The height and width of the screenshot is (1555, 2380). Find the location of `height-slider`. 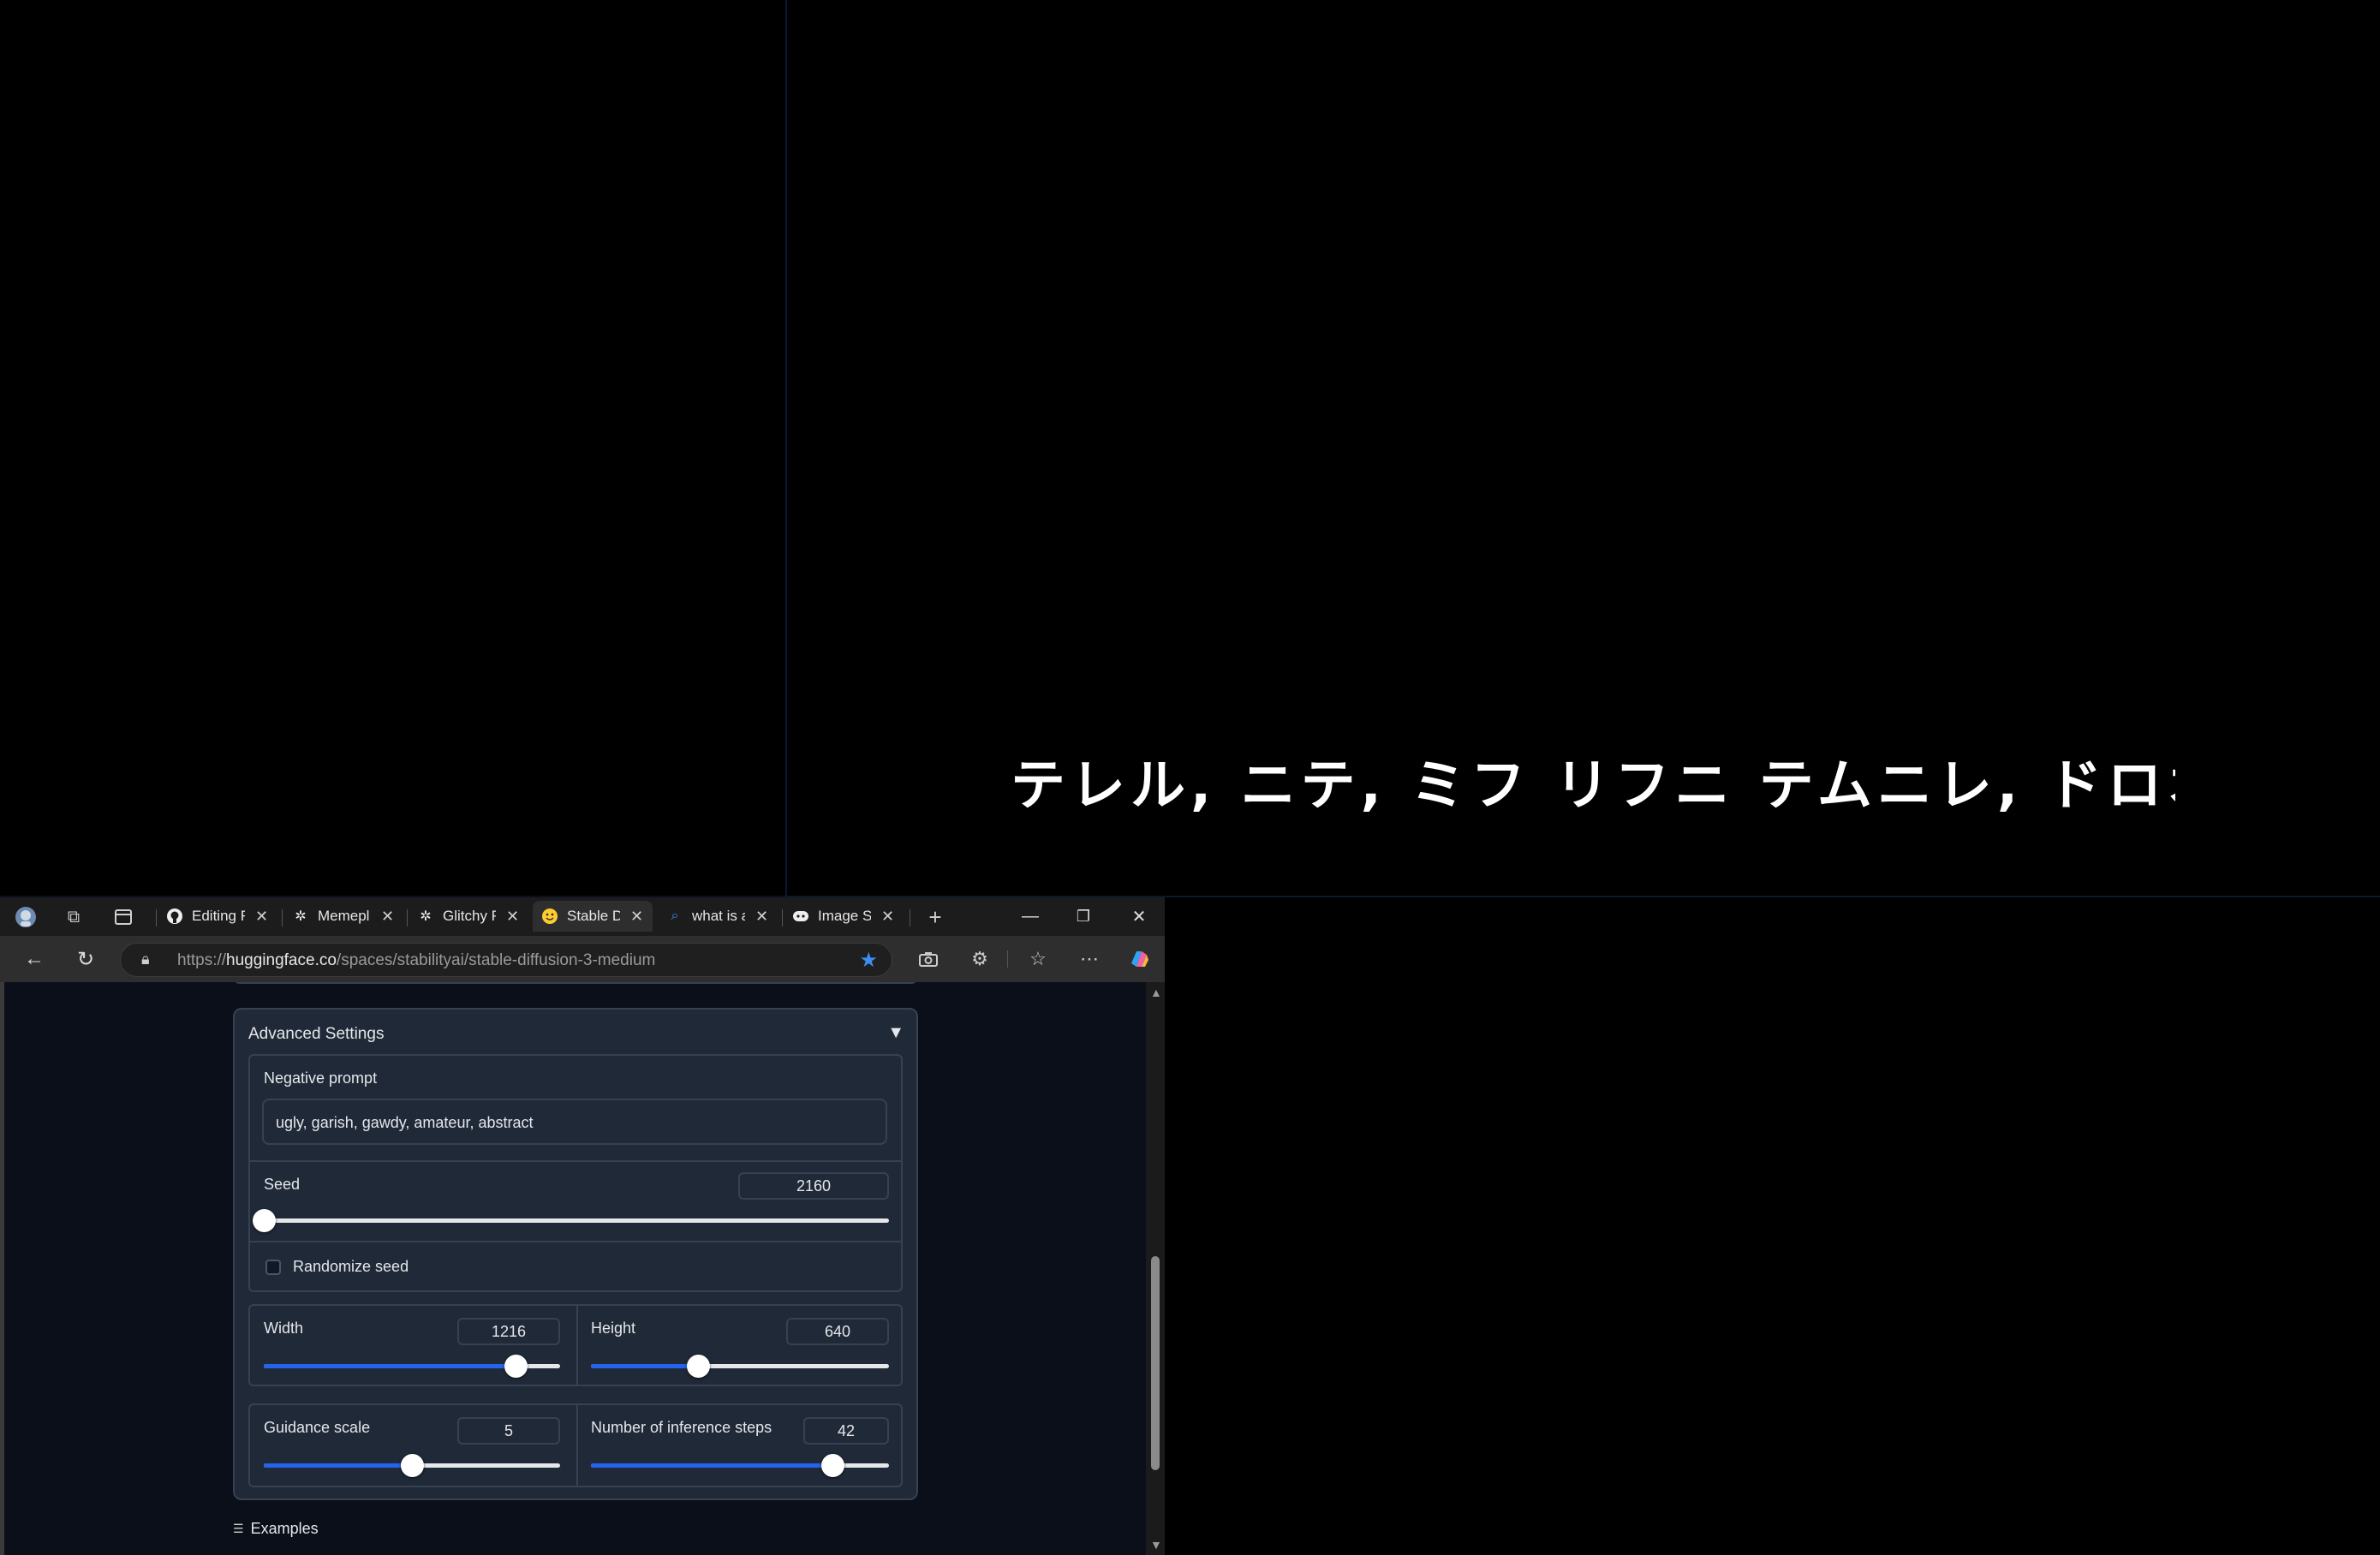

height-slider is located at coordinates (740, 1367).